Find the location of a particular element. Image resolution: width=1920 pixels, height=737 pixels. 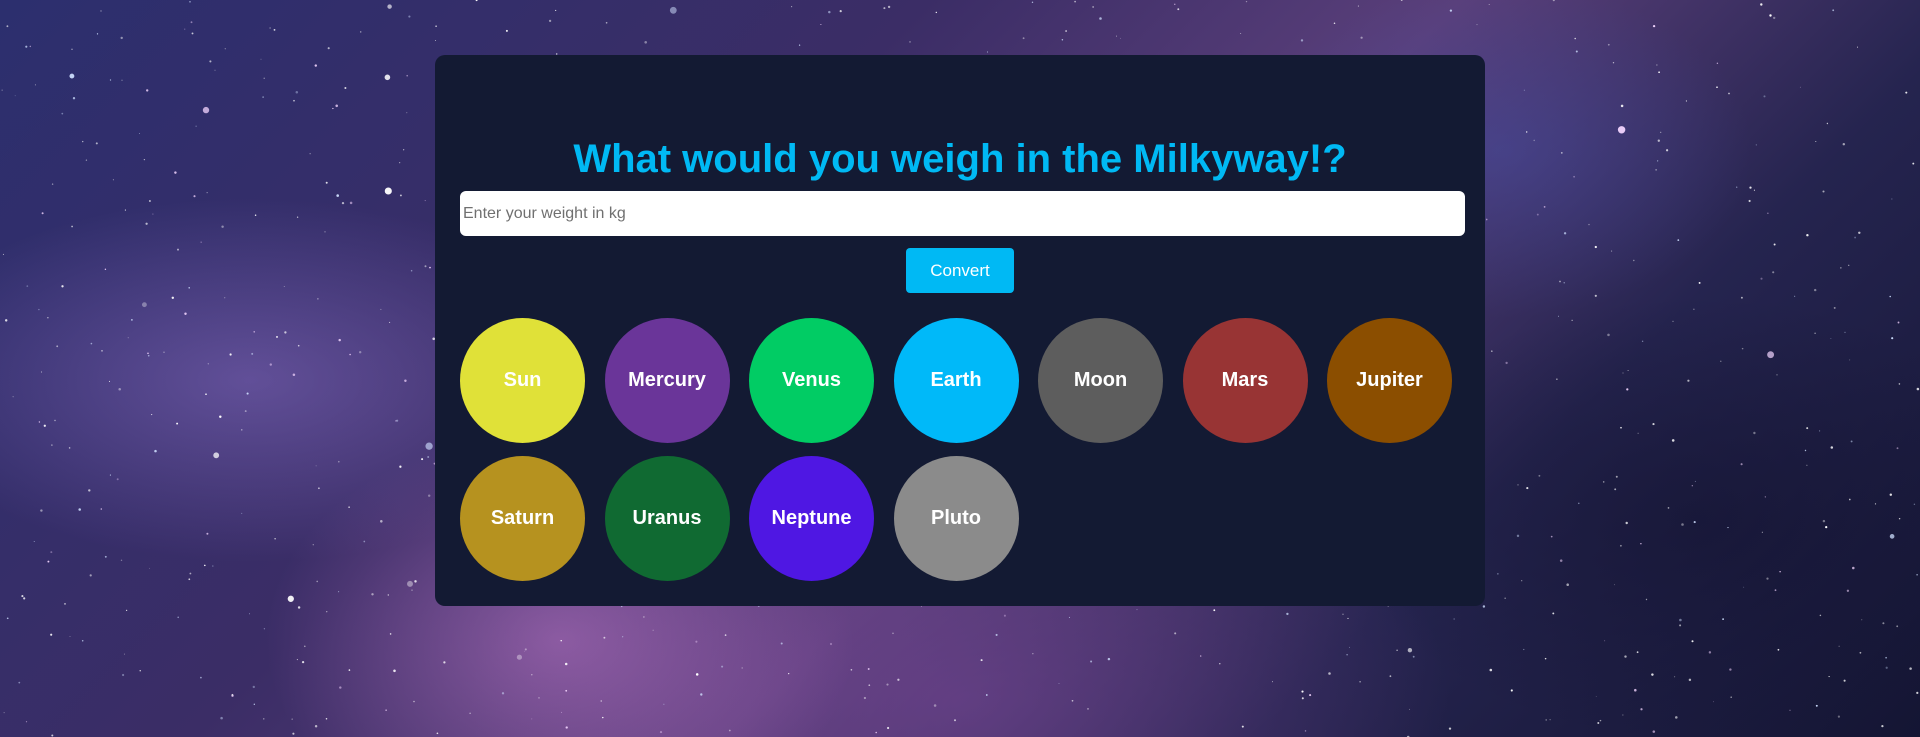

planet-mars-button: Mars is located at coordinates (1245, 380).